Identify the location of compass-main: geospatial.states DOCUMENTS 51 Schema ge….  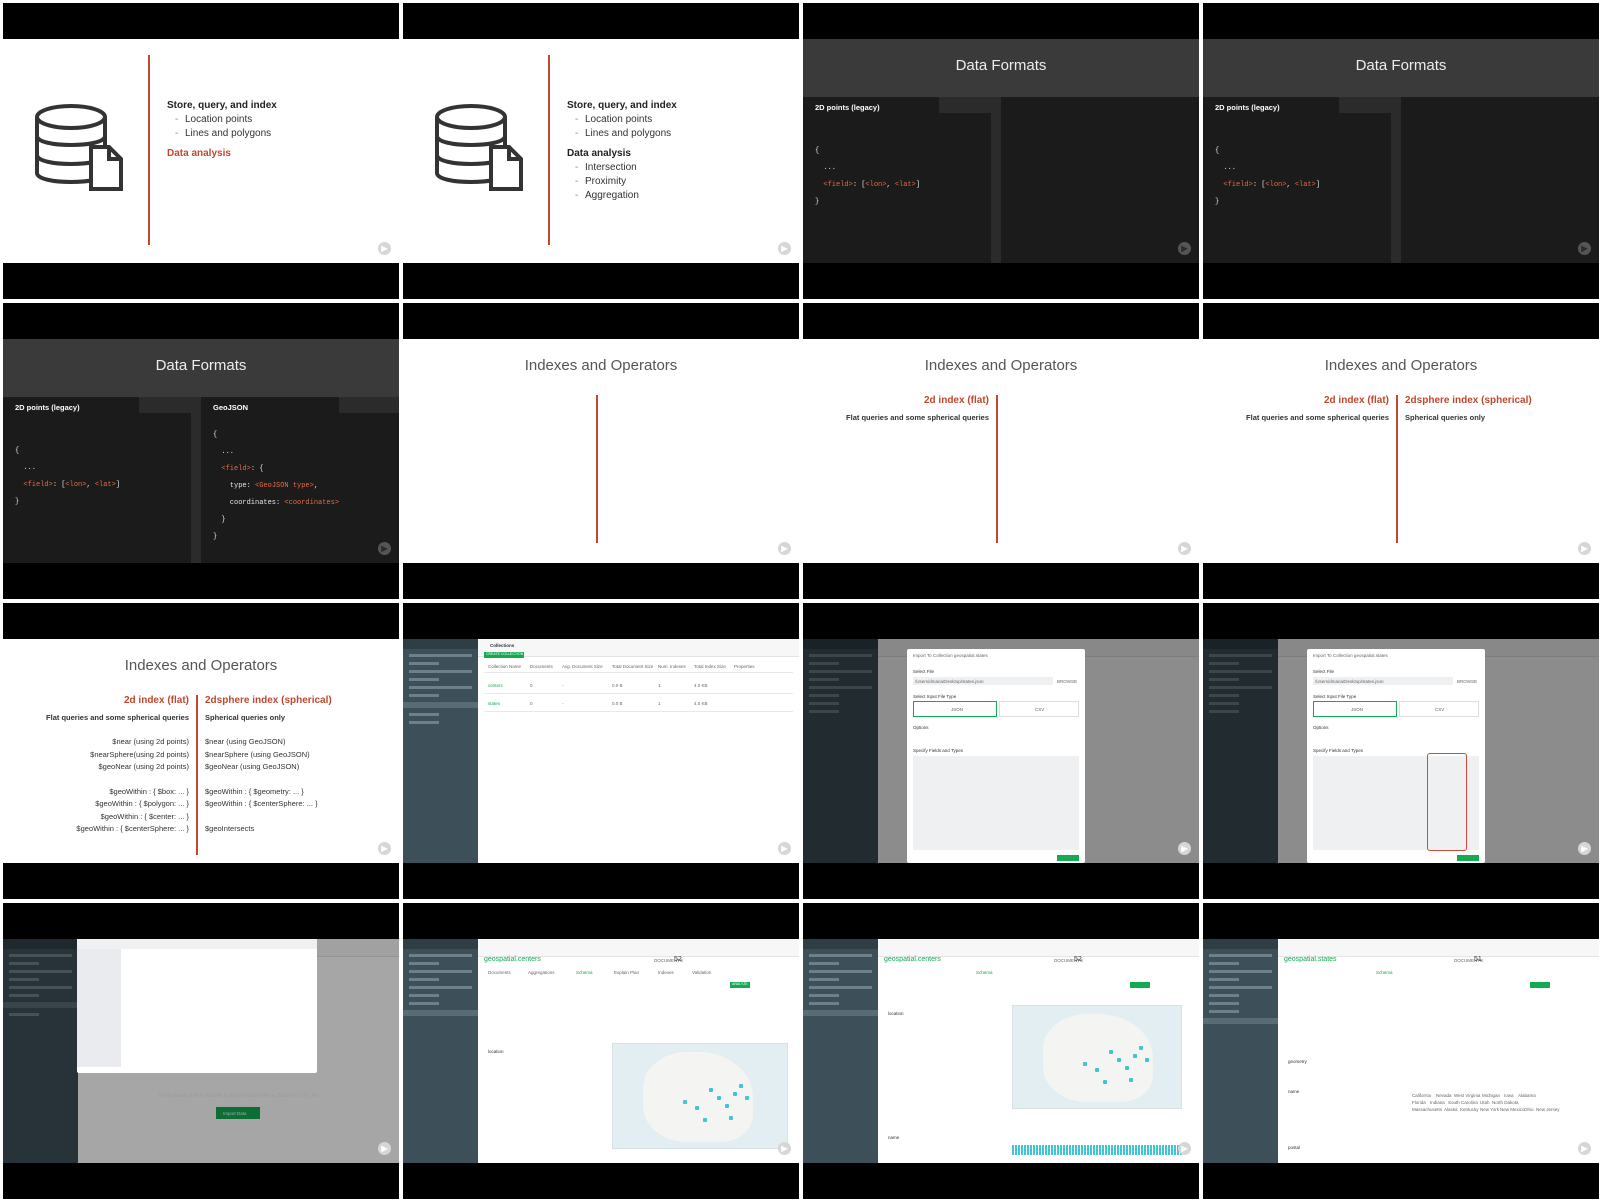
(1438, 1051).